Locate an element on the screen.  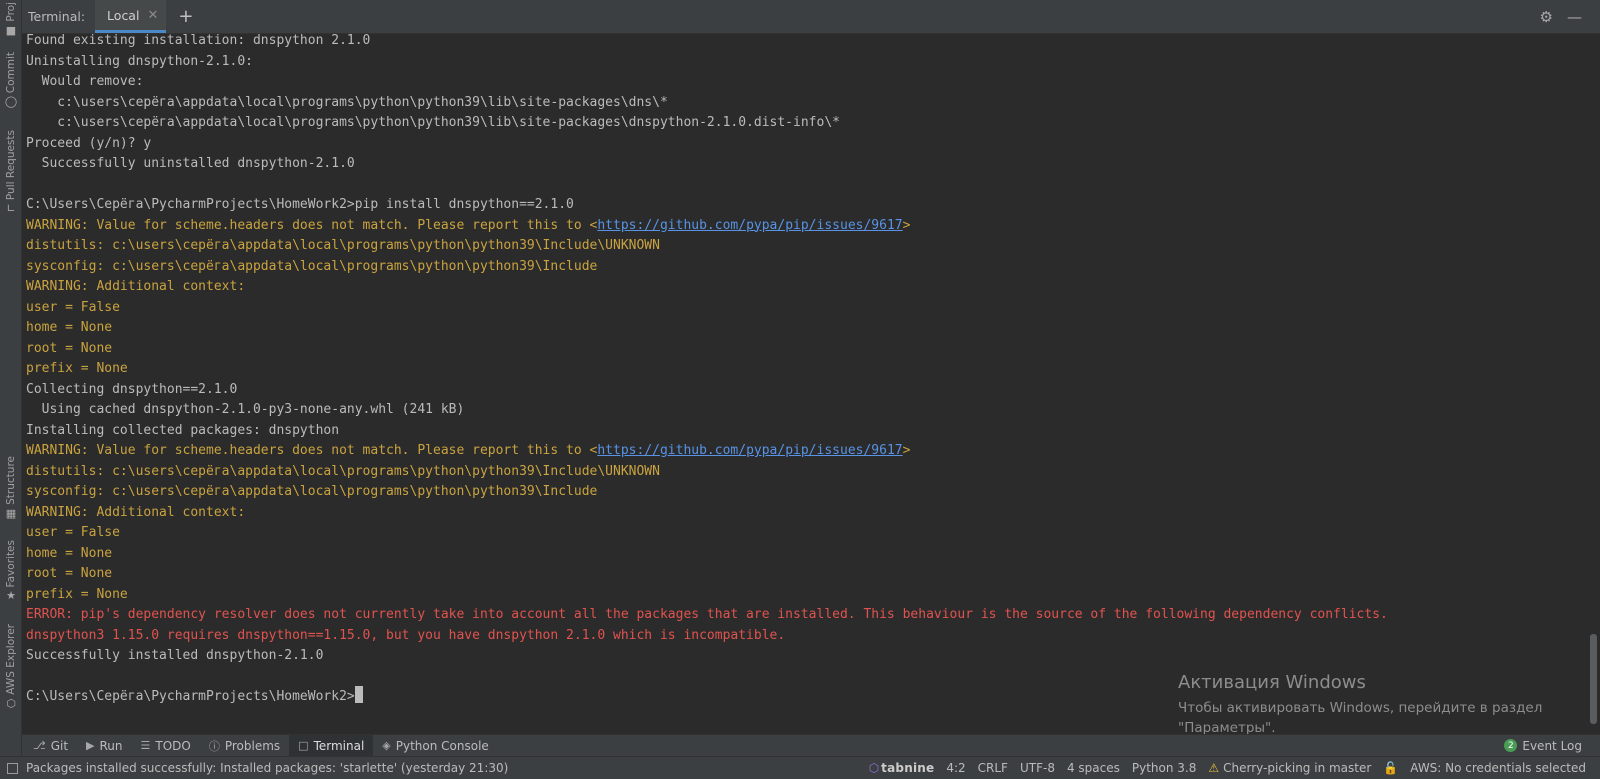
tool-button-terminal-label: Terminal is located at coordinates (339, 745).